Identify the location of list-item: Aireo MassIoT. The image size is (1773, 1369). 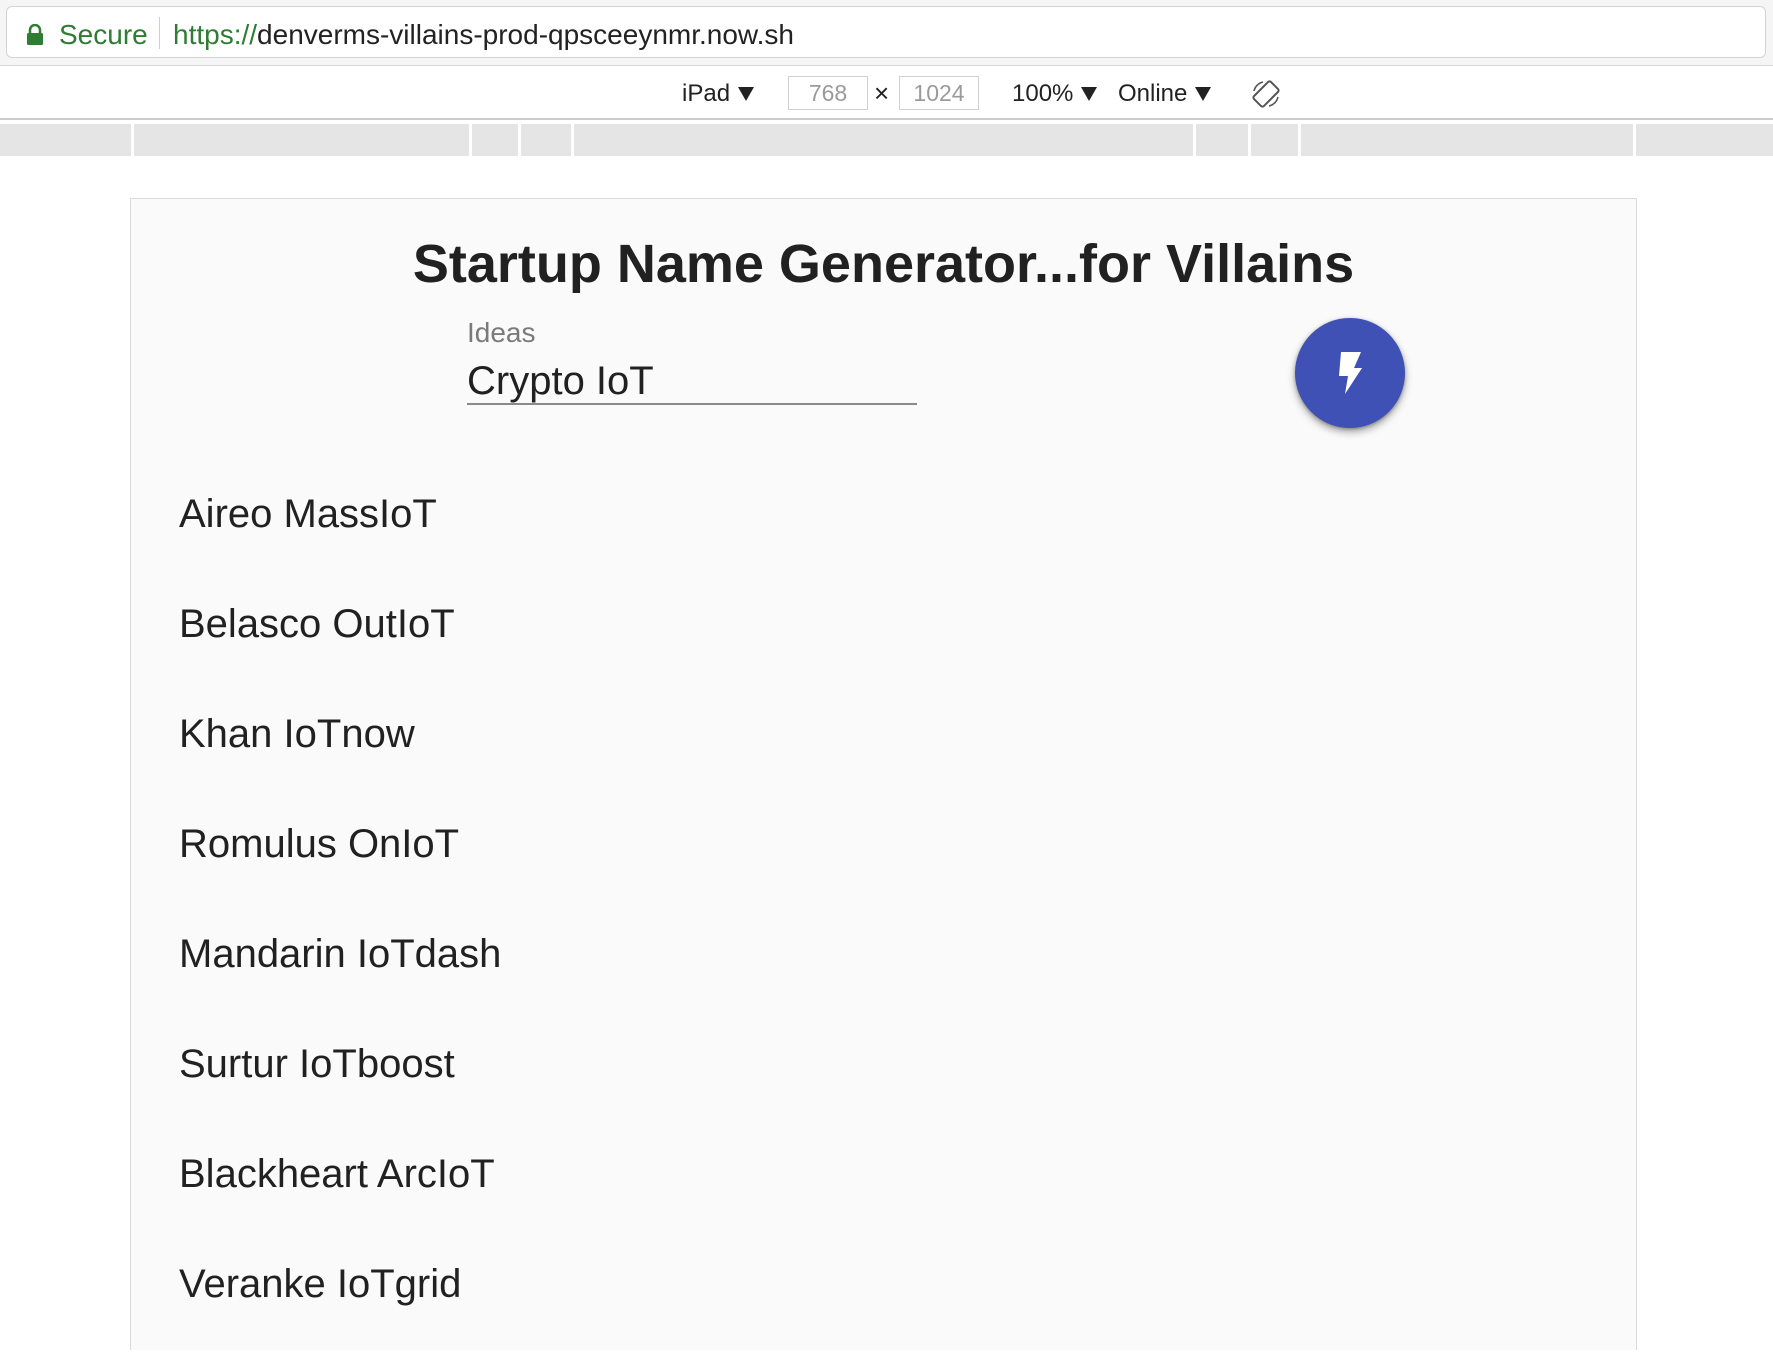
(308, 514).